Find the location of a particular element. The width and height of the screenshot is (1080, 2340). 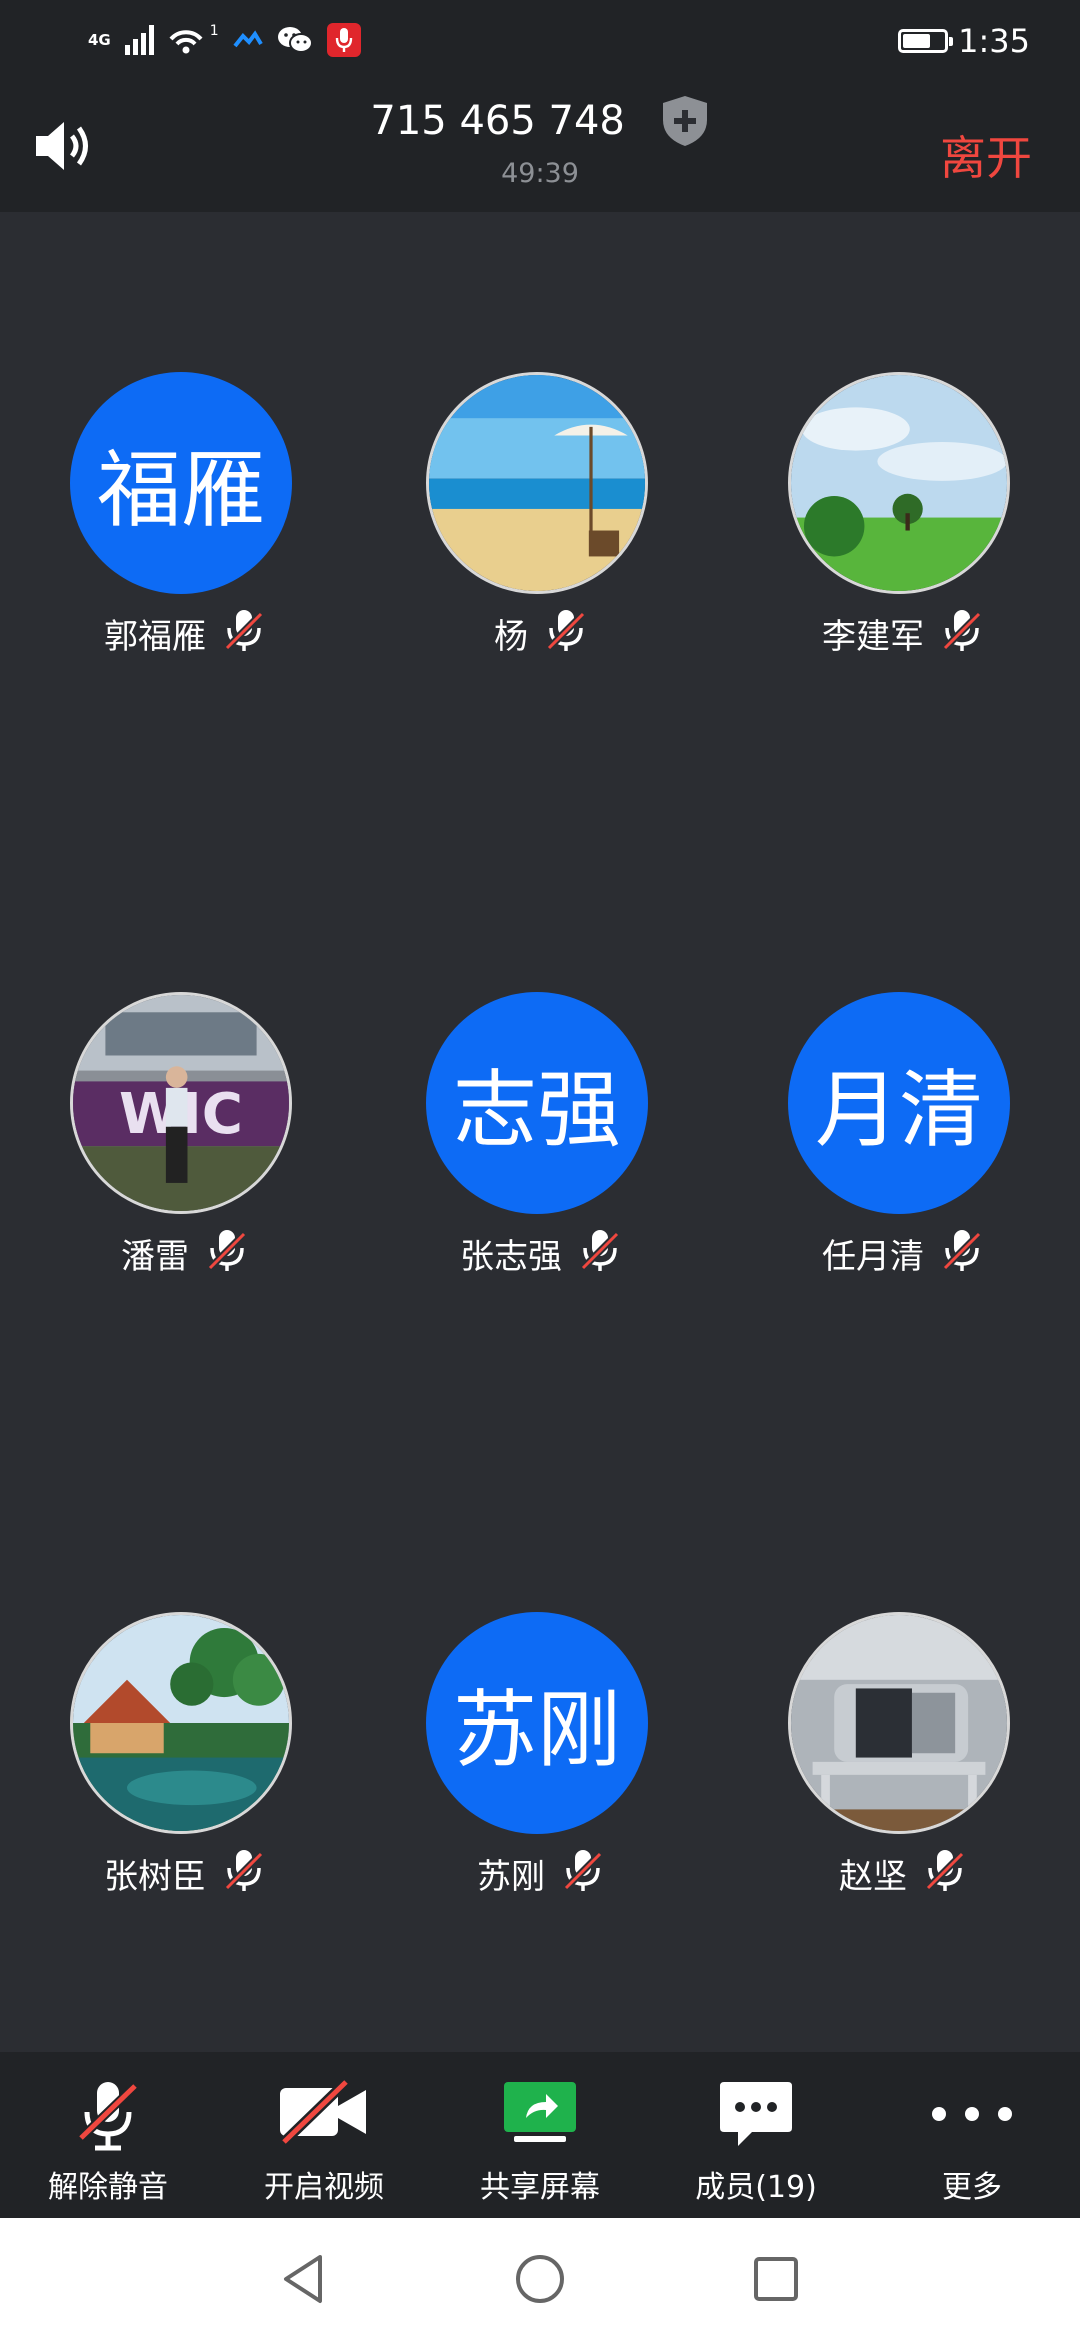

signal-icon is located at coordinates (139, 40).